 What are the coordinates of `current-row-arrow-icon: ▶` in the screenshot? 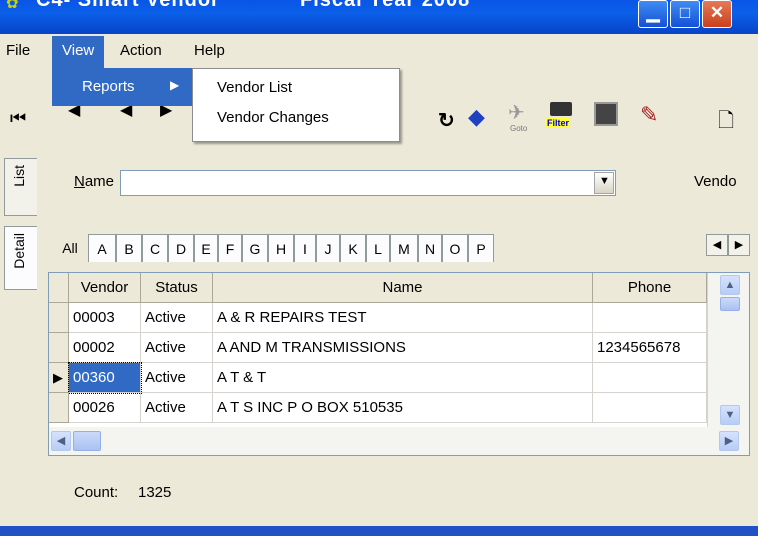 It's located at (58, 377).